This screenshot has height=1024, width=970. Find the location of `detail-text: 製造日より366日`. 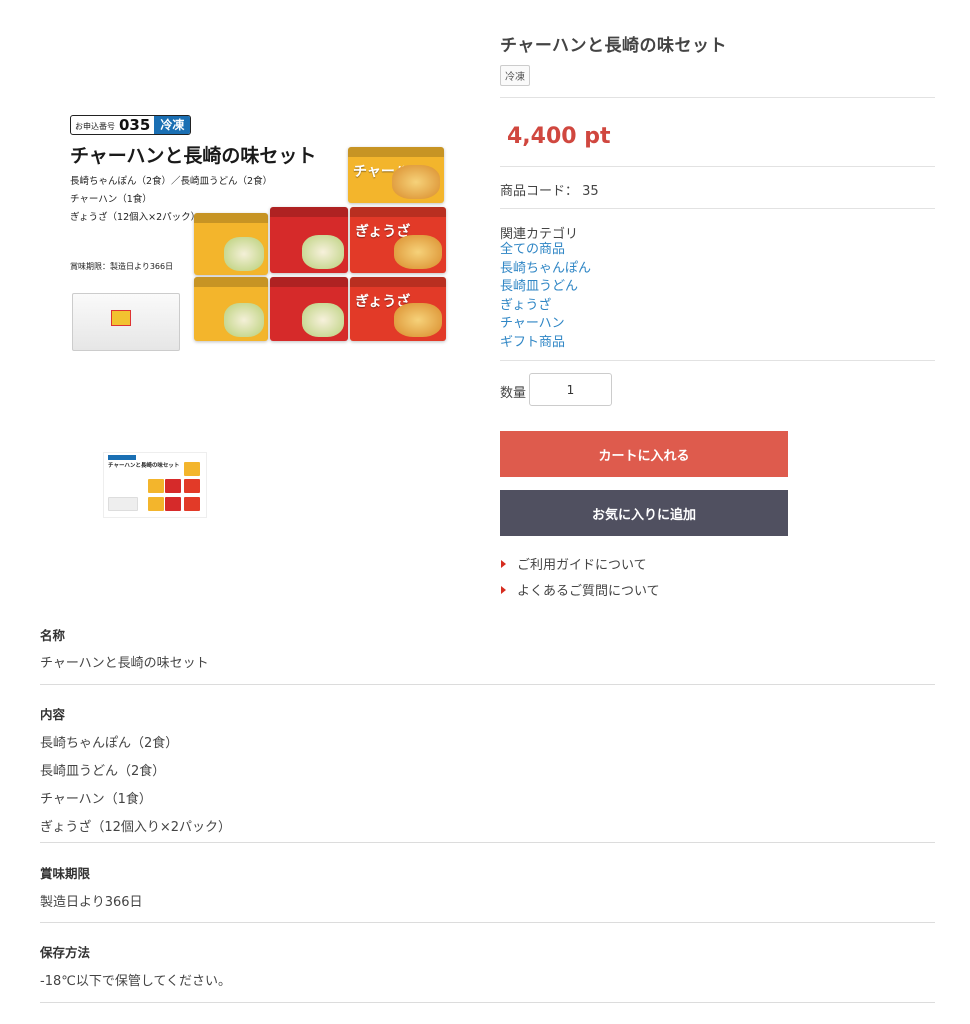

detail-text: 製造日より366日 is located at coordinates (91, 902).